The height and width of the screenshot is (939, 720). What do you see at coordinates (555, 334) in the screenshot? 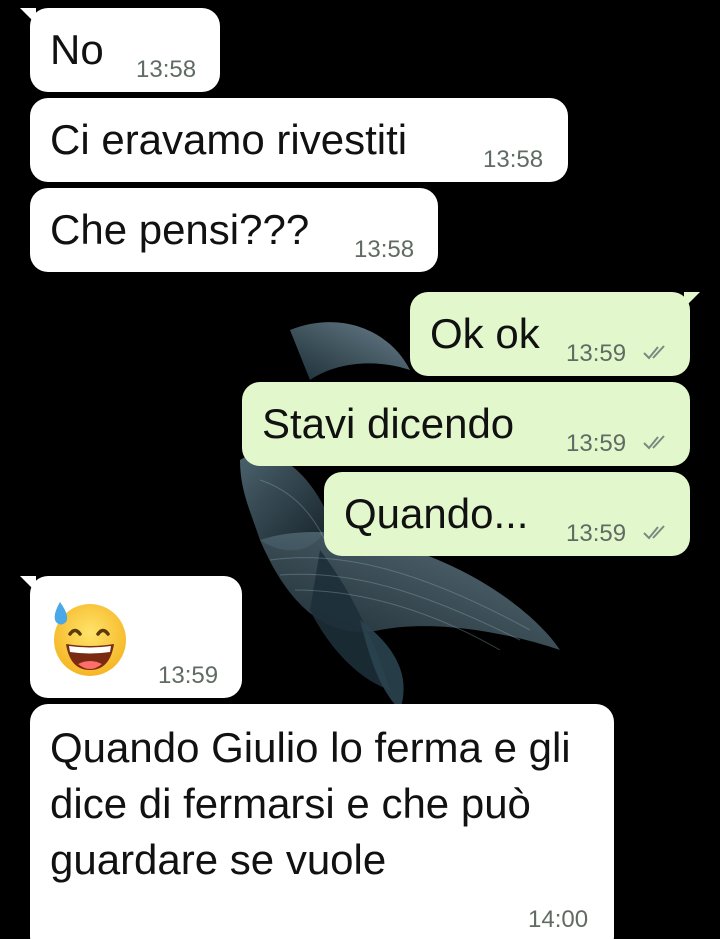
I see `outgoing-message-bubble: Ok ok 13:59` at bounding box center [555, 334].